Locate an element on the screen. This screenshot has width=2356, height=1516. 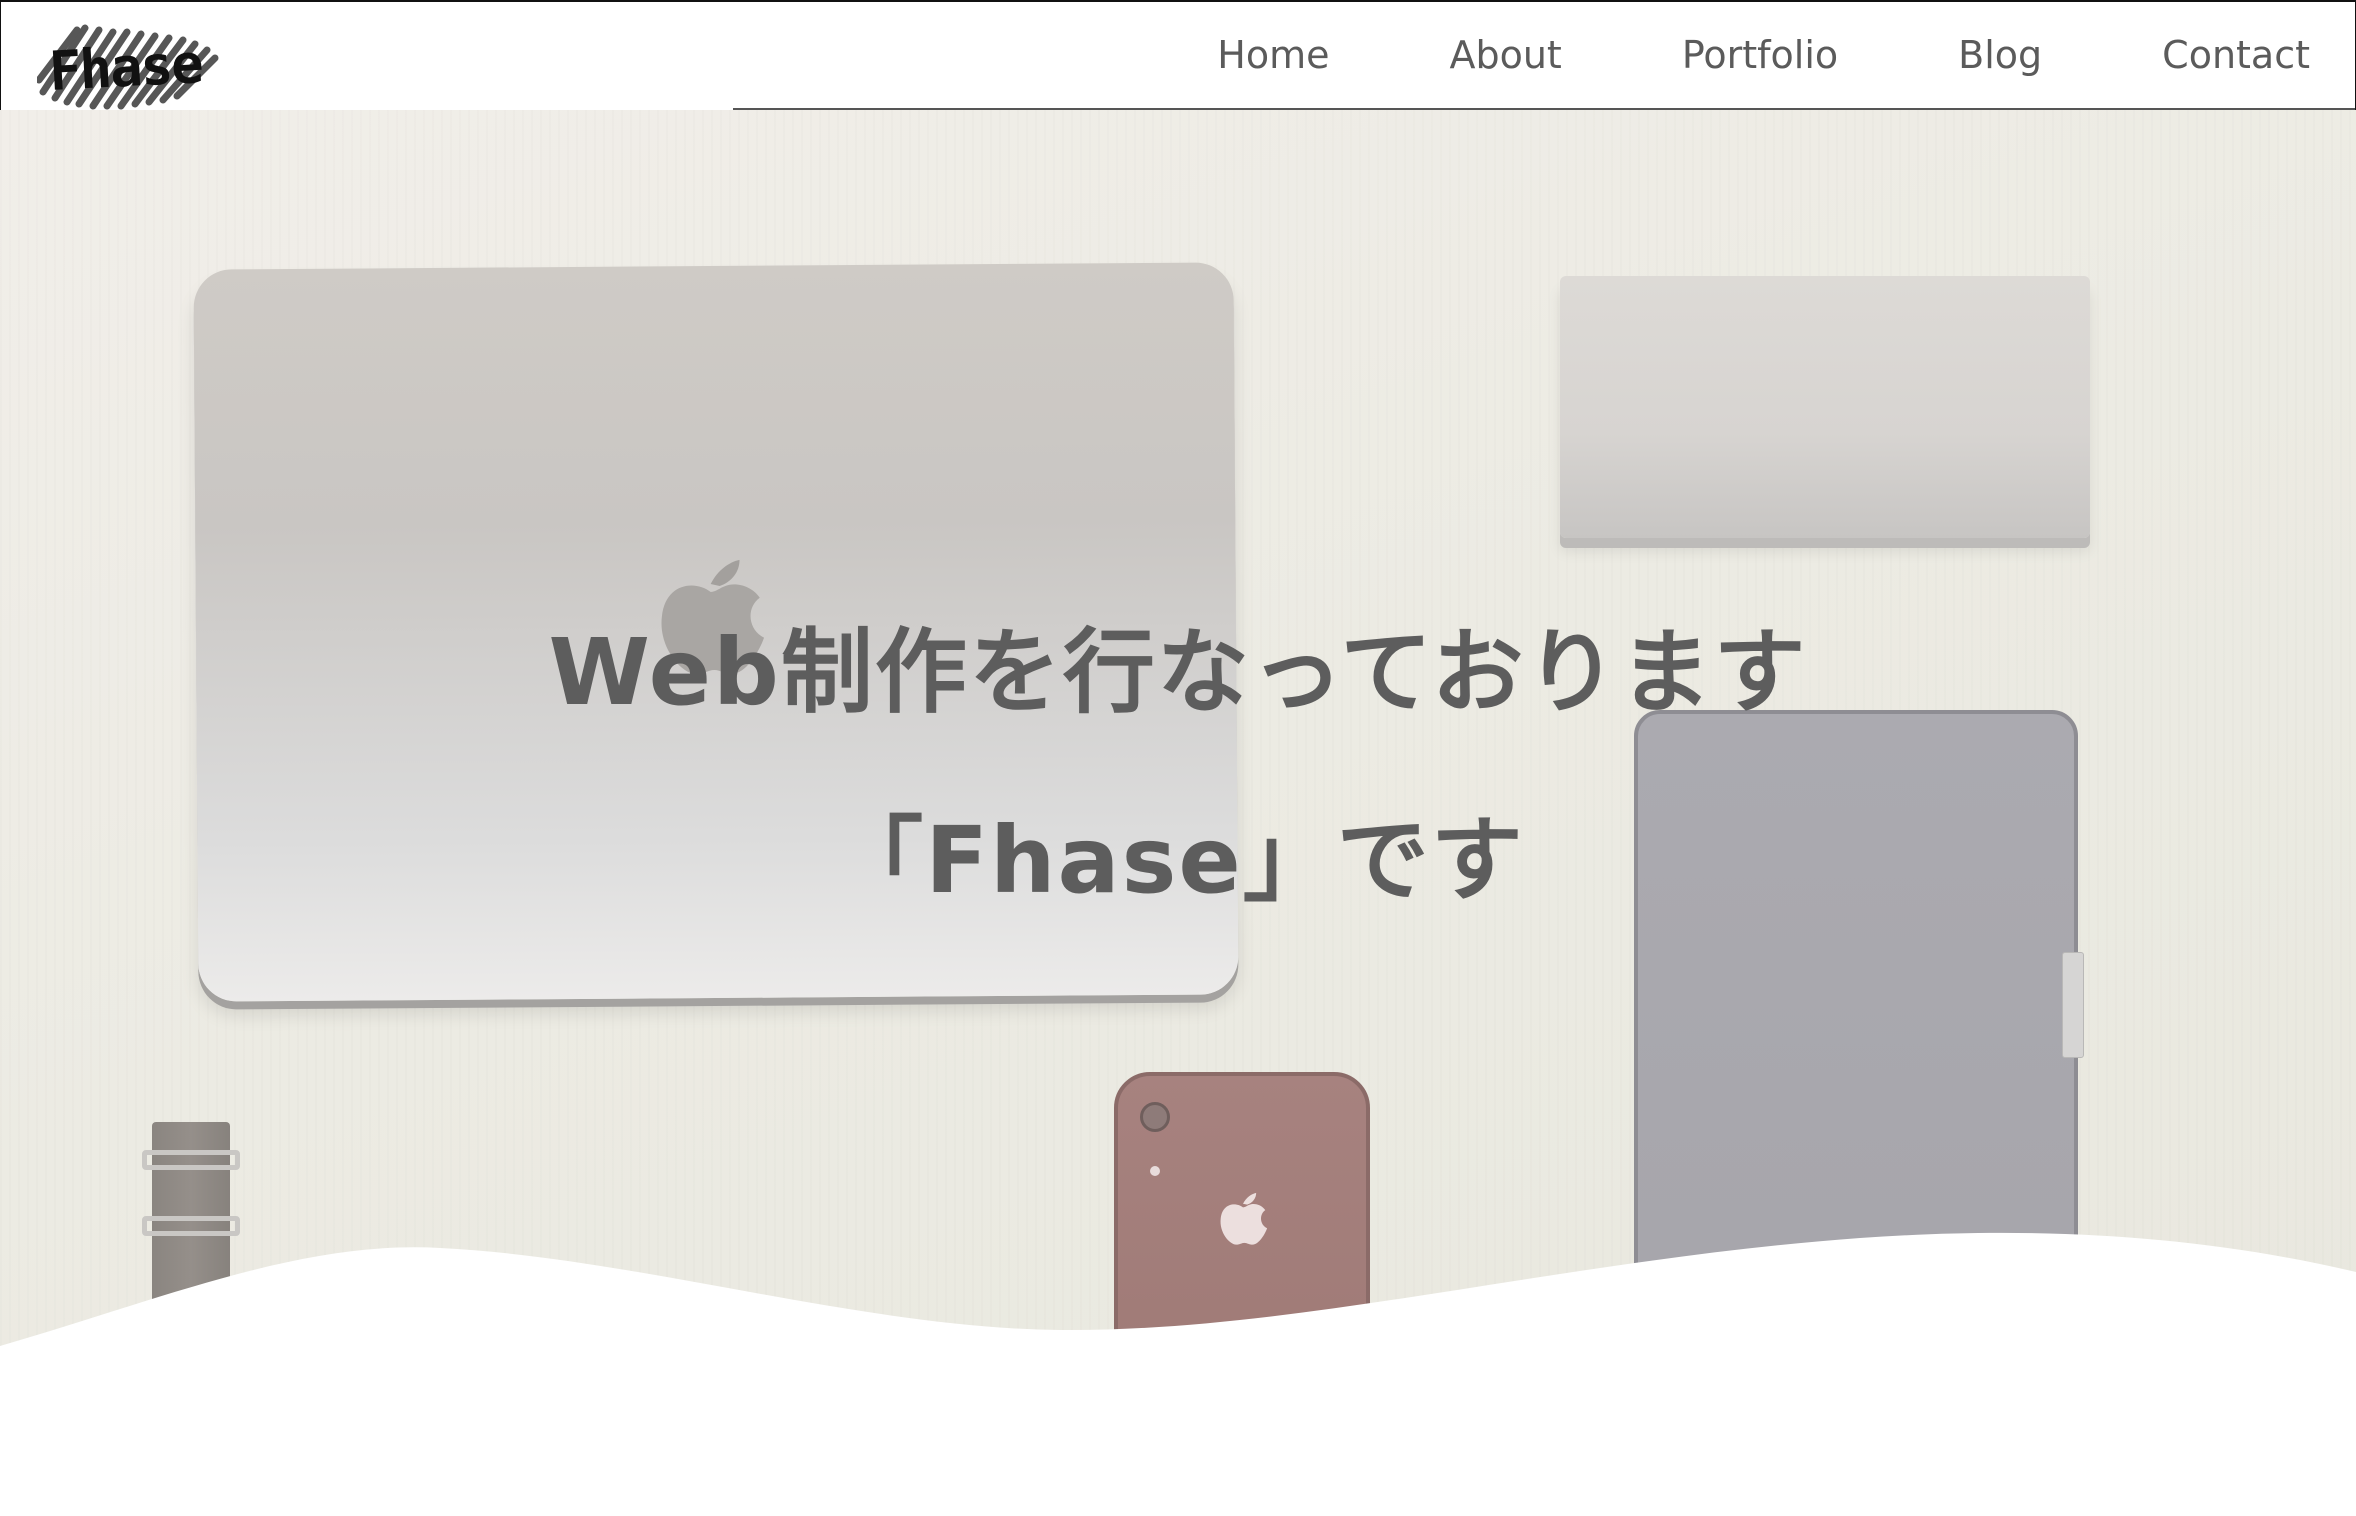
strap-loop is located at coordinates (191, 1160).